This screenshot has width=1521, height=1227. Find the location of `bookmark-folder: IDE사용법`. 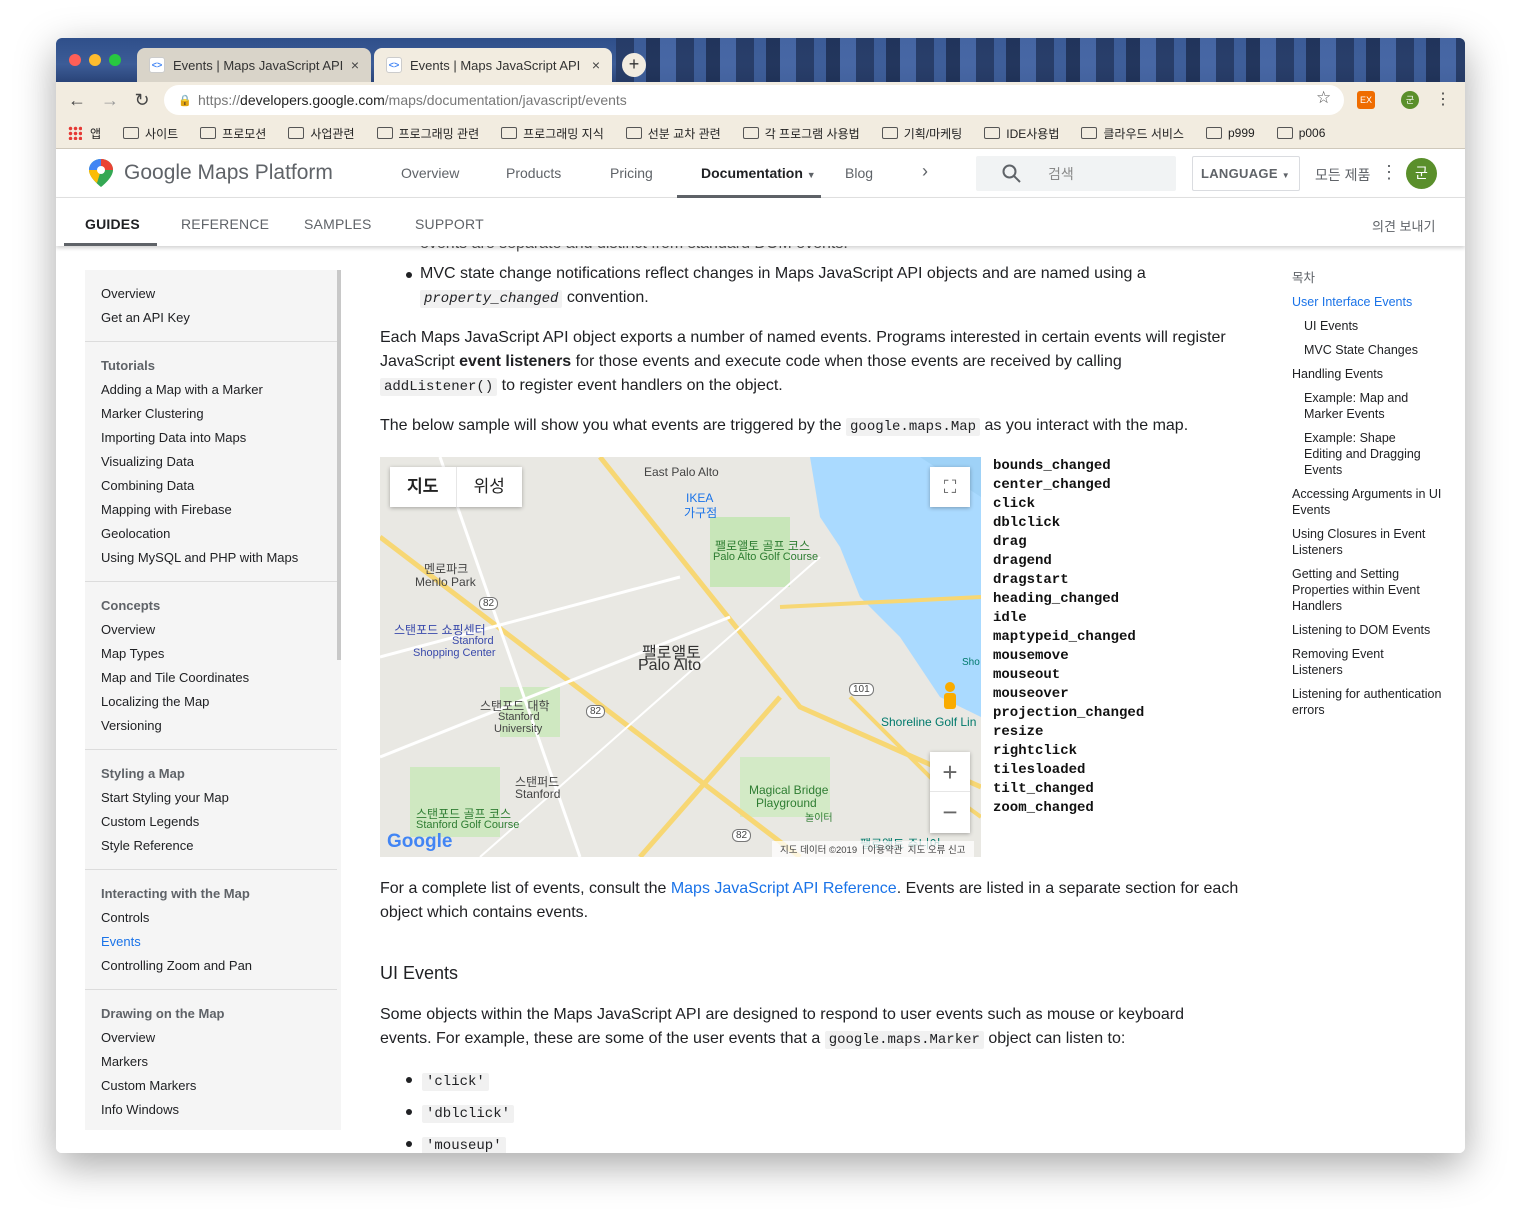

bookmark-folder: IDE사용법 is located at coordinates (1021, 133).